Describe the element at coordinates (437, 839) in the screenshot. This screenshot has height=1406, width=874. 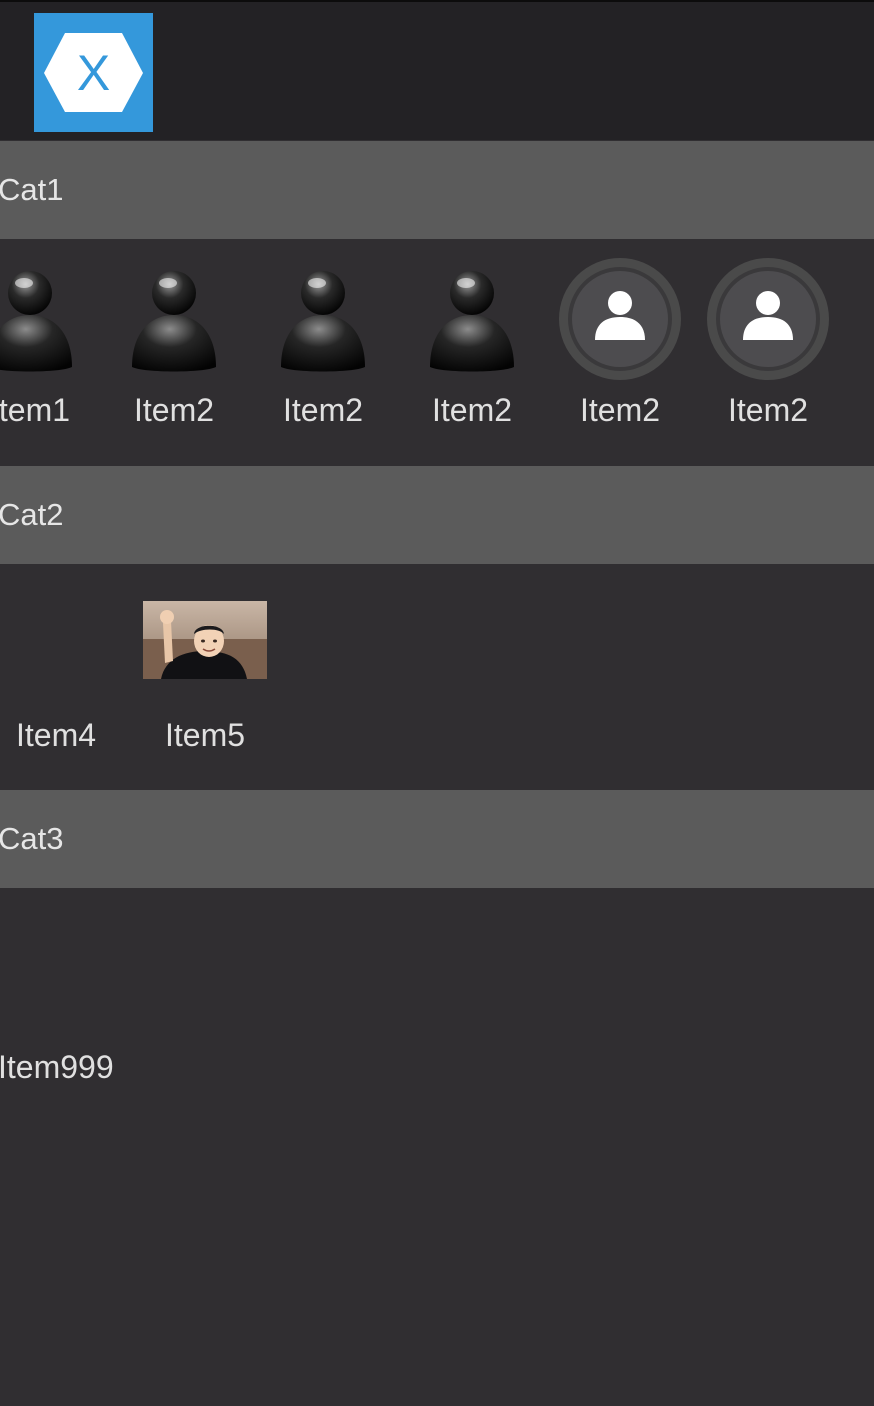
I see `category-header-cat3: Cat3` at that location.